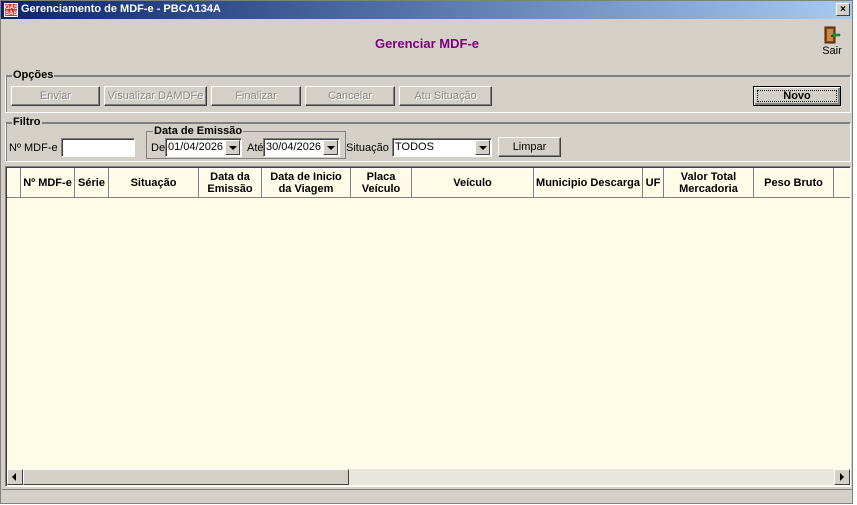 The height and width of the screenshot is (505, 857). I want to click on situacao-label: Situação, so click(367, 148).